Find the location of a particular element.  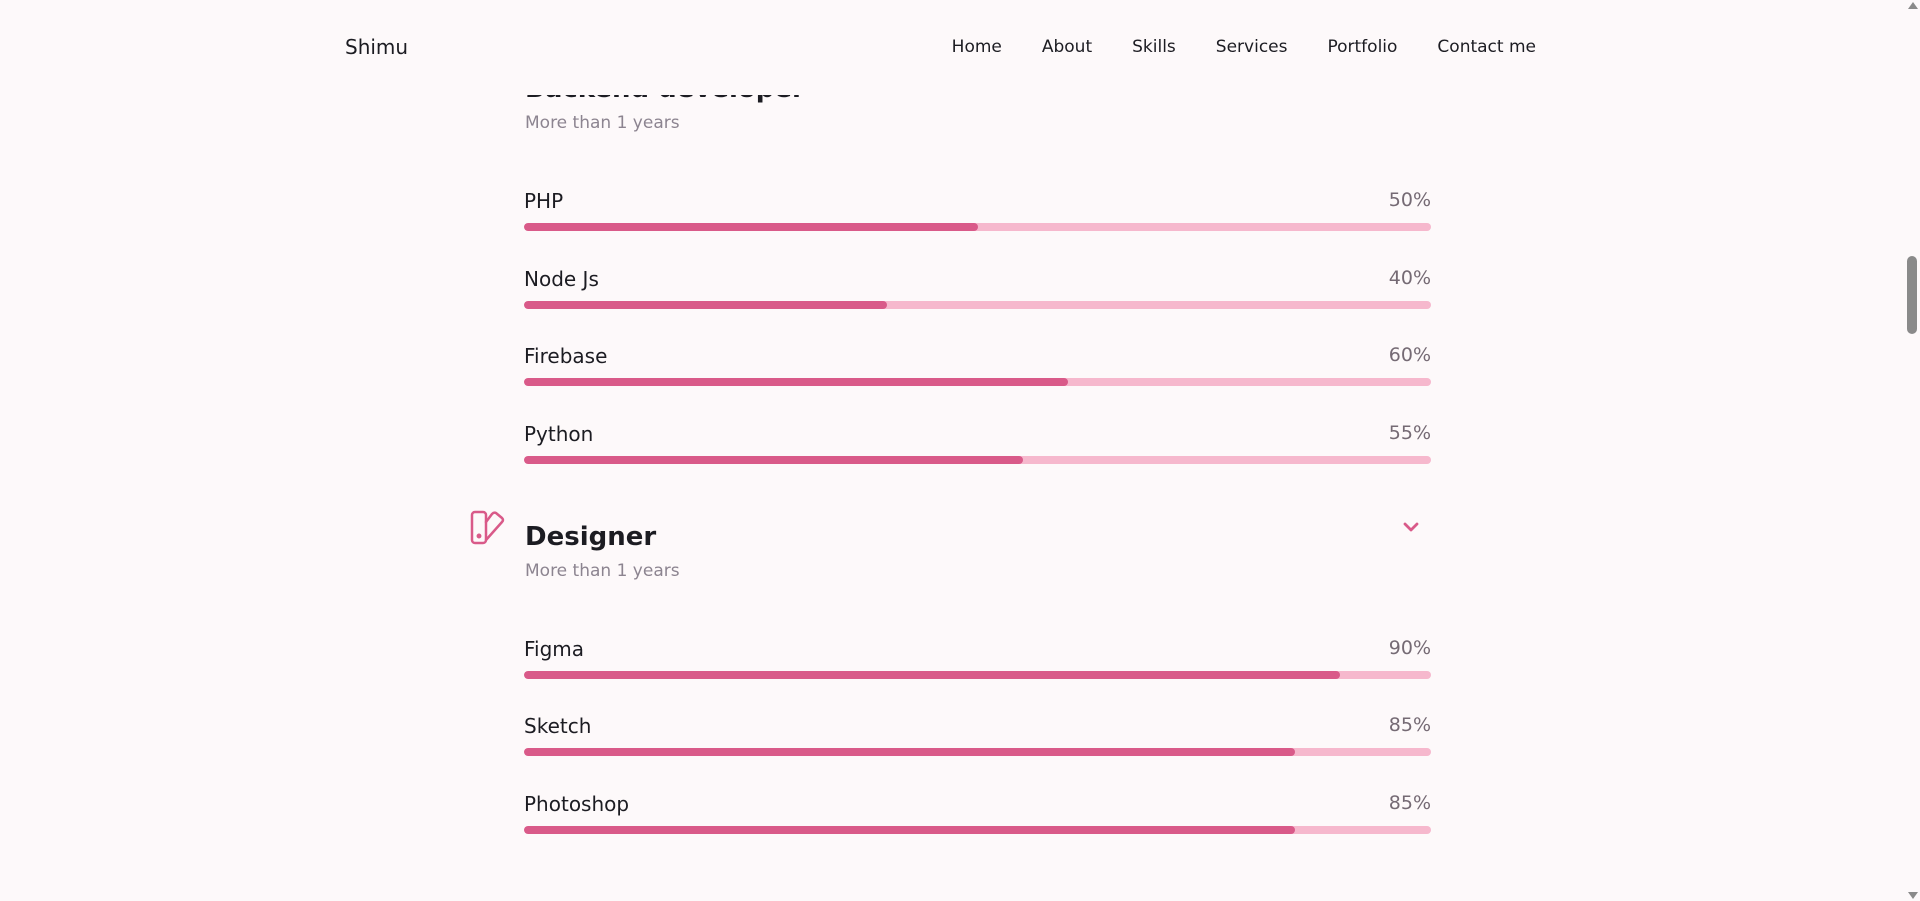

skill-row: Python 55% is located at coordinates (977, 447).